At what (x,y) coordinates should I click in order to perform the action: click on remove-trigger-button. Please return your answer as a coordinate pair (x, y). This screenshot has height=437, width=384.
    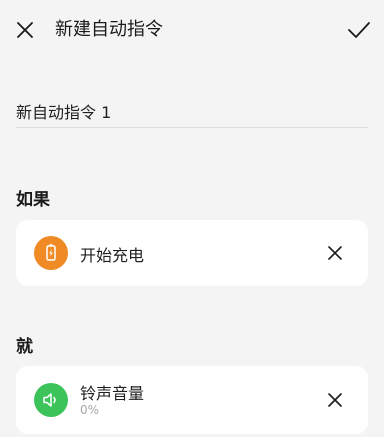
    Looking at the image, I should click on (335, 253).